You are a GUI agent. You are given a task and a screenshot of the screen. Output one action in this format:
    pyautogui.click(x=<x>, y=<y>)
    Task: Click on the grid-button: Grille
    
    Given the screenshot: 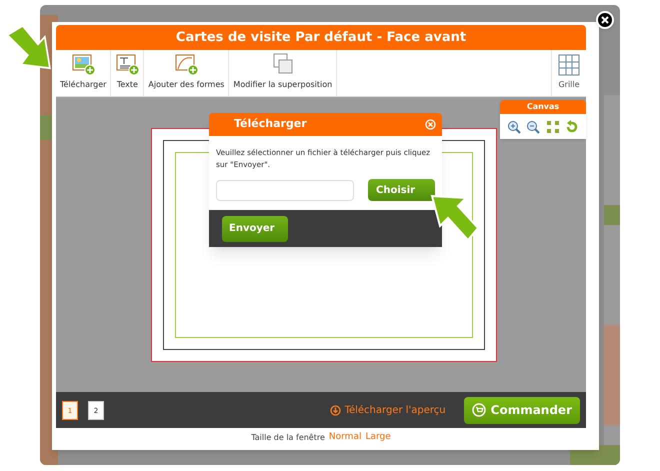 What is the action you would take?
    pyautogui.click(x=568, y=73)
    